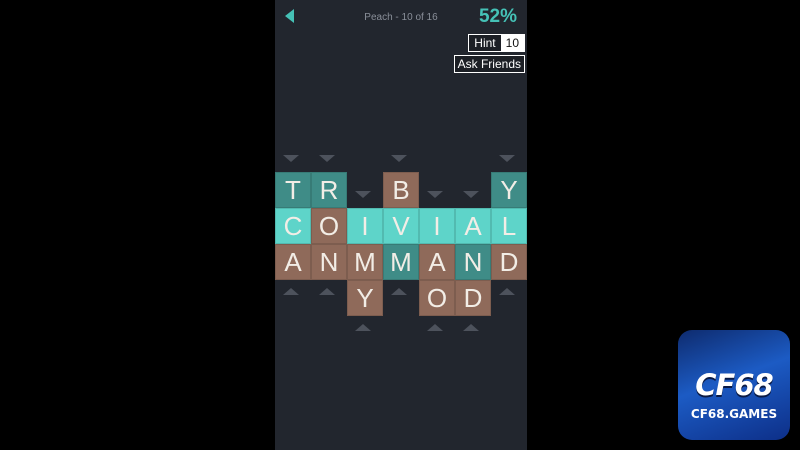 The width and height of the screenshot is (800, 450). I want to click on completion-percent: 52%, so click(497, 16).